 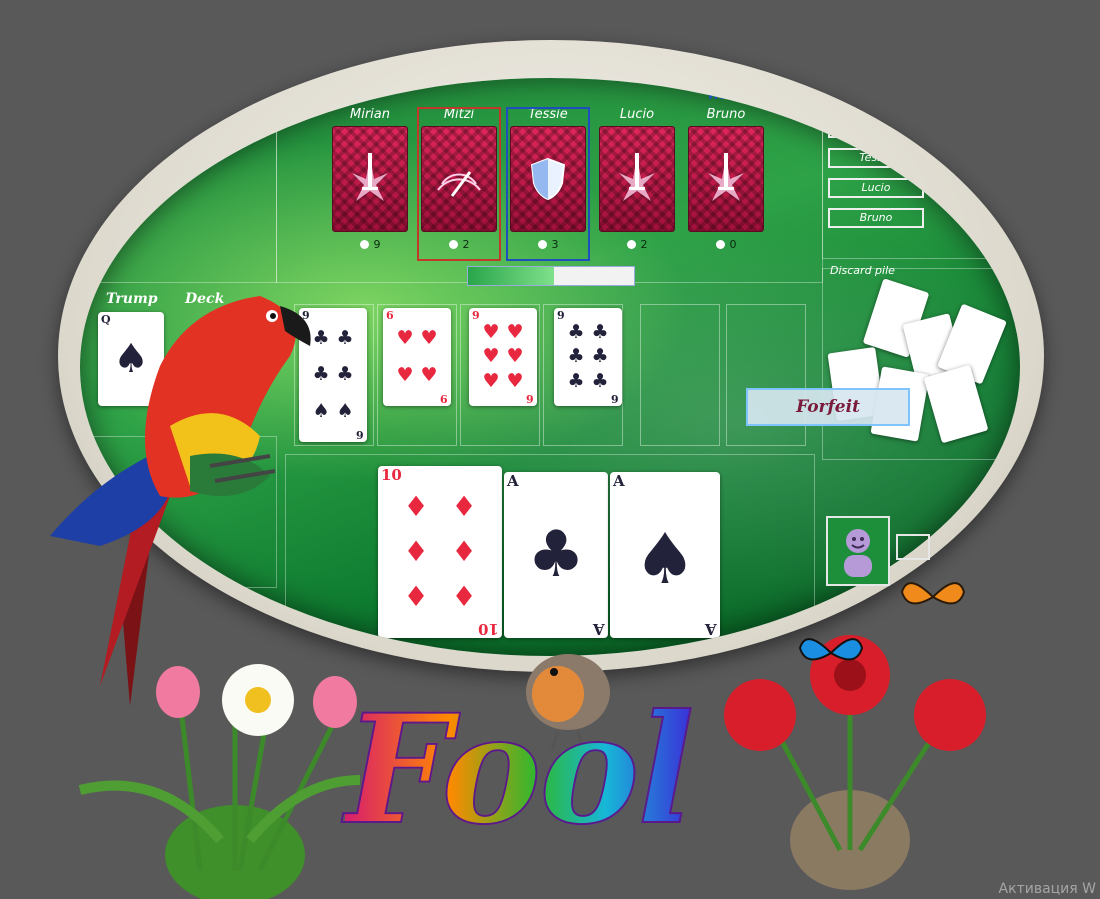 I want to click on card-count-value: 2, so click(x=644, y=244).